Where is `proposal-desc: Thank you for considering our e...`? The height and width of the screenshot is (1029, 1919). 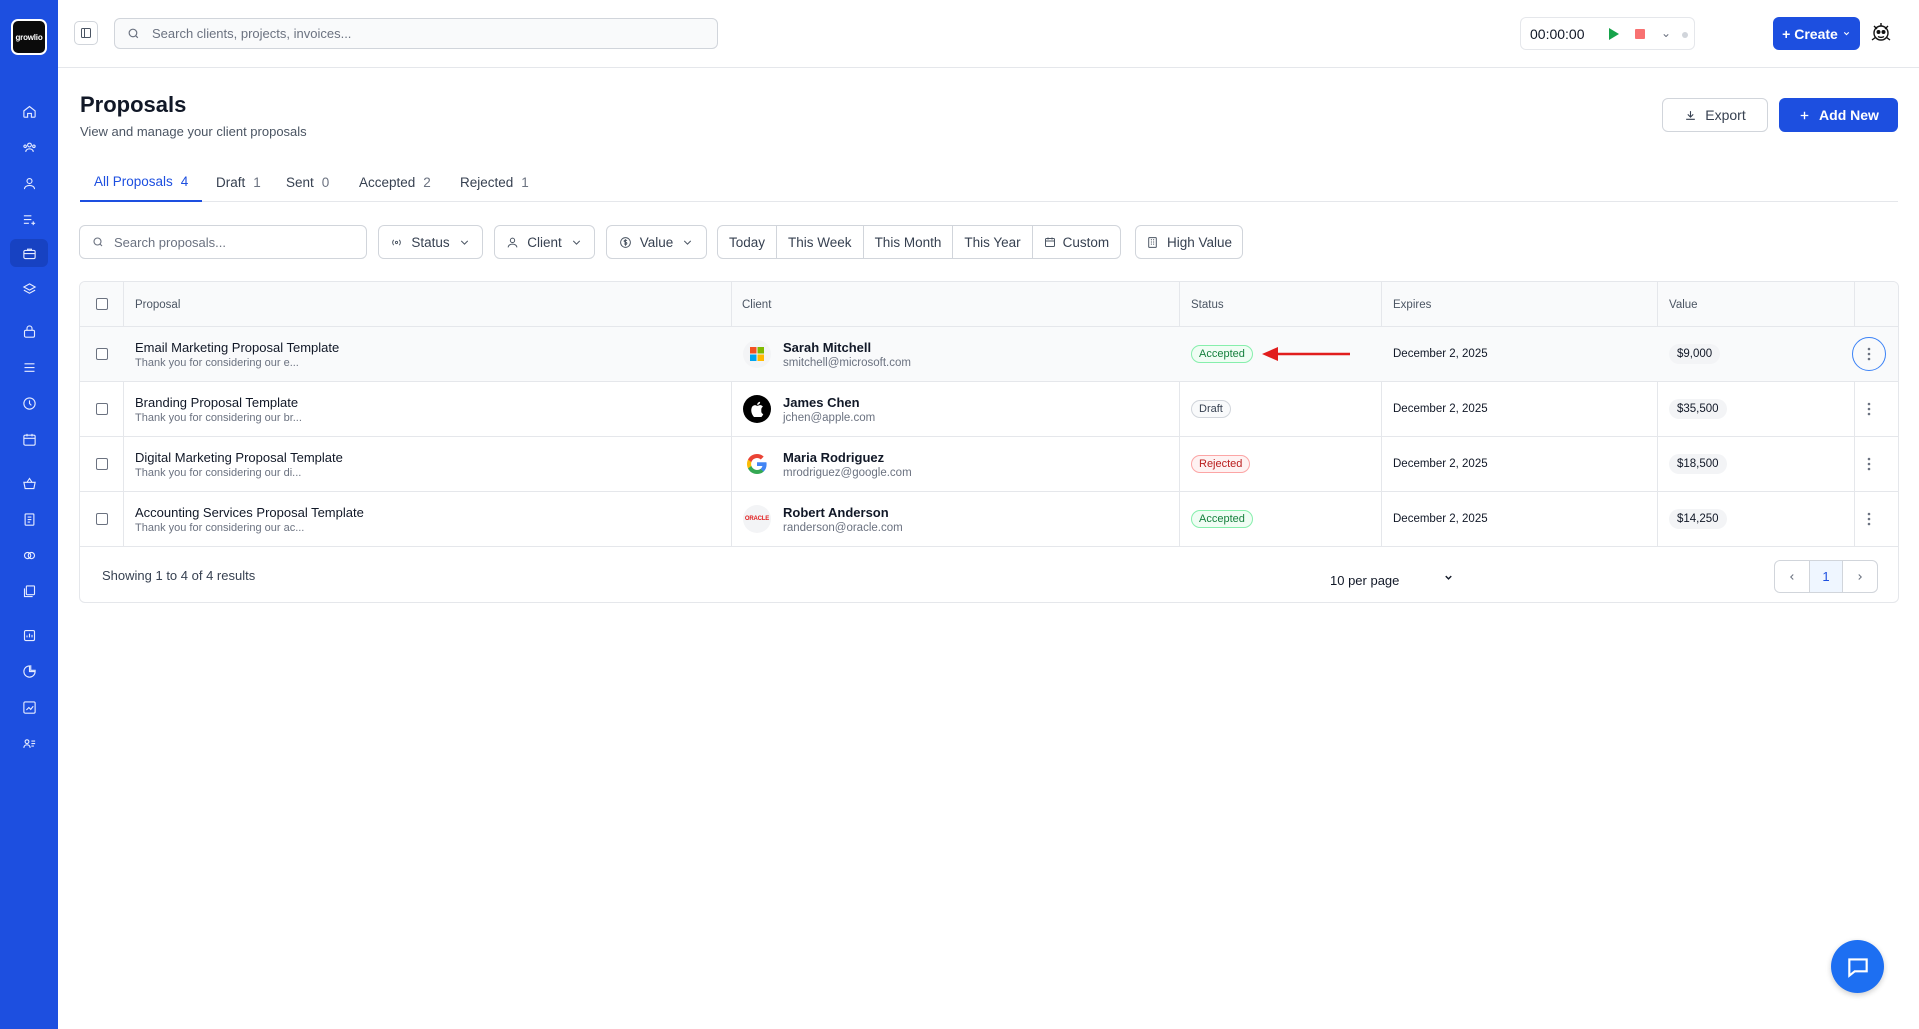
proposal-desc: Thank you for considering our e... is located at coordinates (217, 363).